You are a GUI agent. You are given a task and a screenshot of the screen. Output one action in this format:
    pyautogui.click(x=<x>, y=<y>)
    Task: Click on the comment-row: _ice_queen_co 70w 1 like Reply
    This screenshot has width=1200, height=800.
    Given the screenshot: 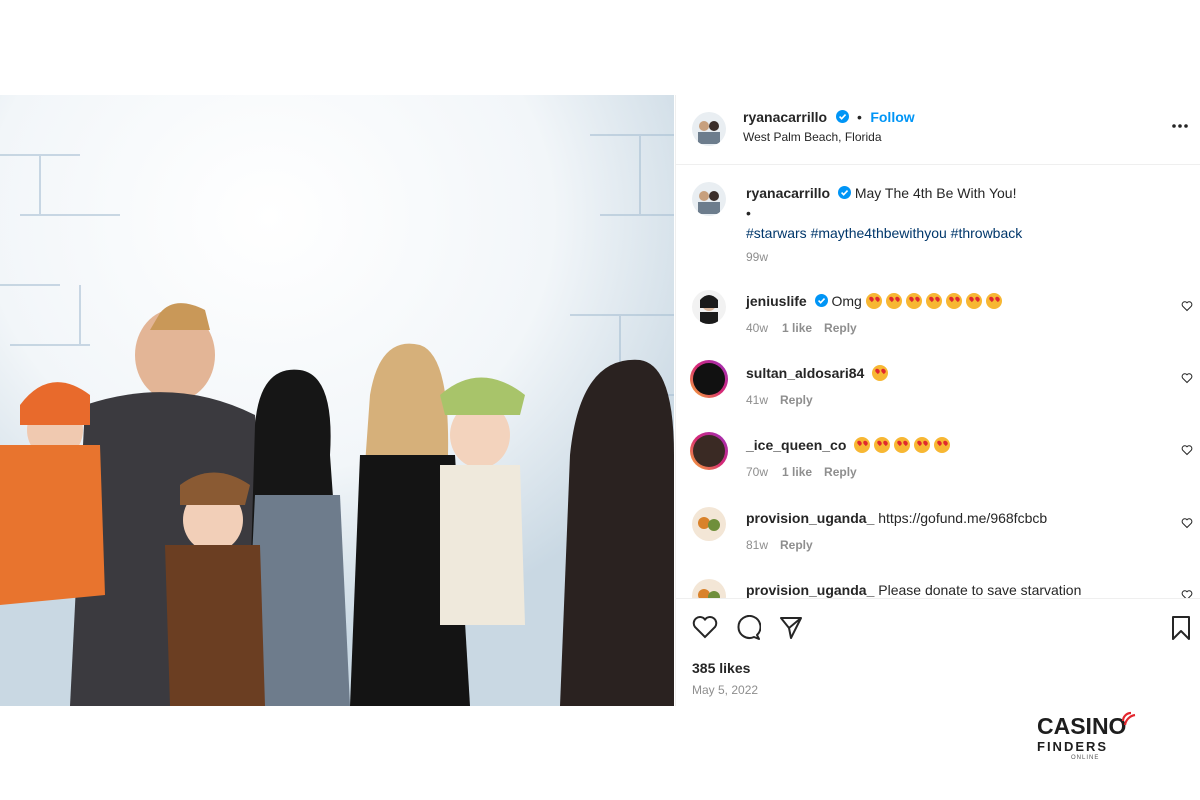 What is the action you would take?
    pyautogui.click(x=938, y=457)
    